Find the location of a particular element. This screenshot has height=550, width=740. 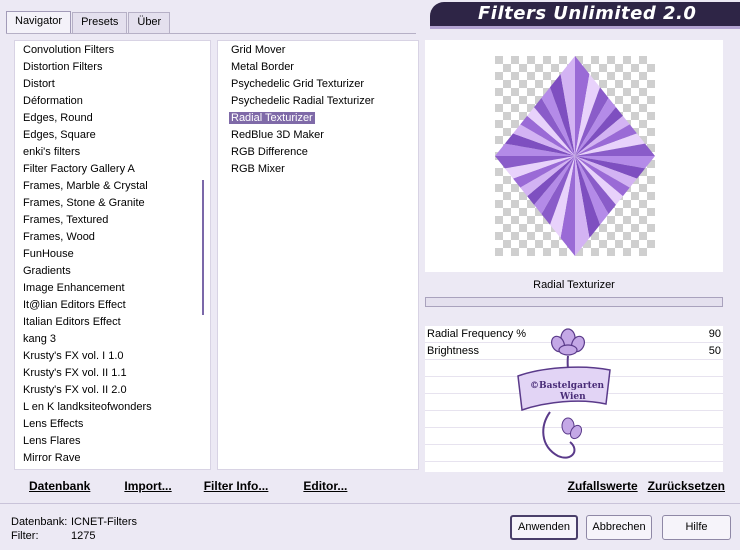

filter-count-label: Filter: is located at coordinates (25, 536).